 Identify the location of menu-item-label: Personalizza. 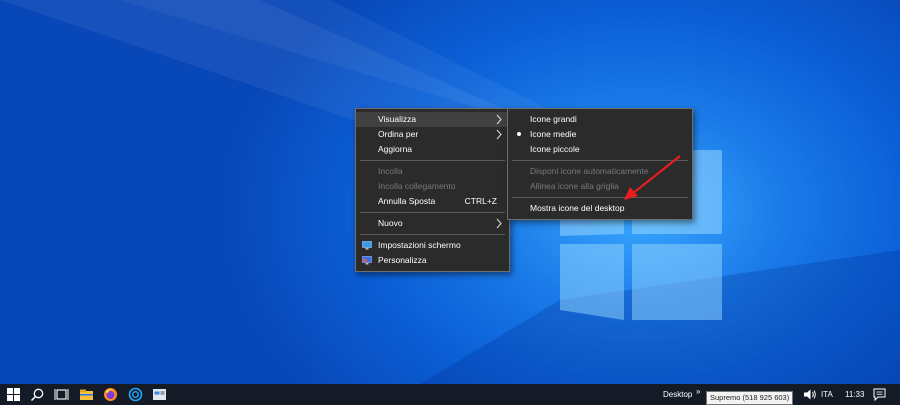
(402, 260).